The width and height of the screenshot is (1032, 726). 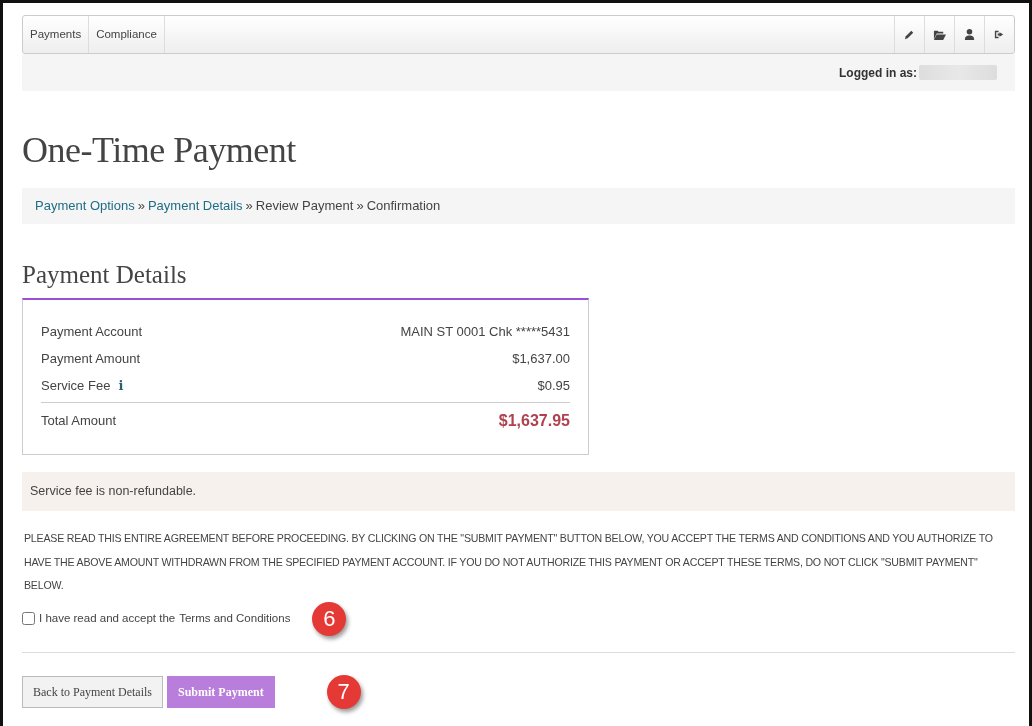 What do you see at coordinates (195, 206) in the screenshot?
I see `breadcrumb-link: Payment Details` at bounding box center [195, 206].